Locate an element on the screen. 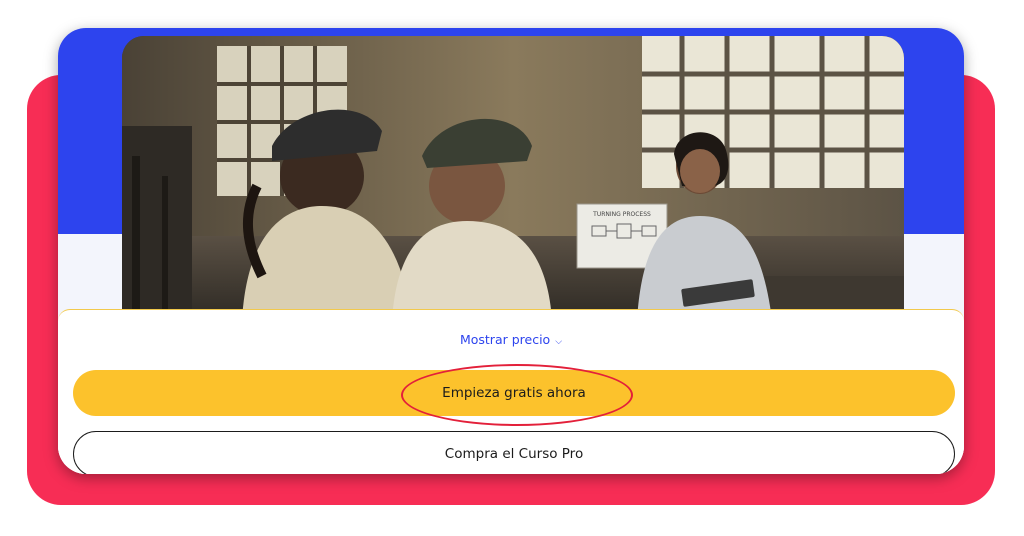  whiteboard-text: TURNING PROCESS is located at coordinates (621, 214).